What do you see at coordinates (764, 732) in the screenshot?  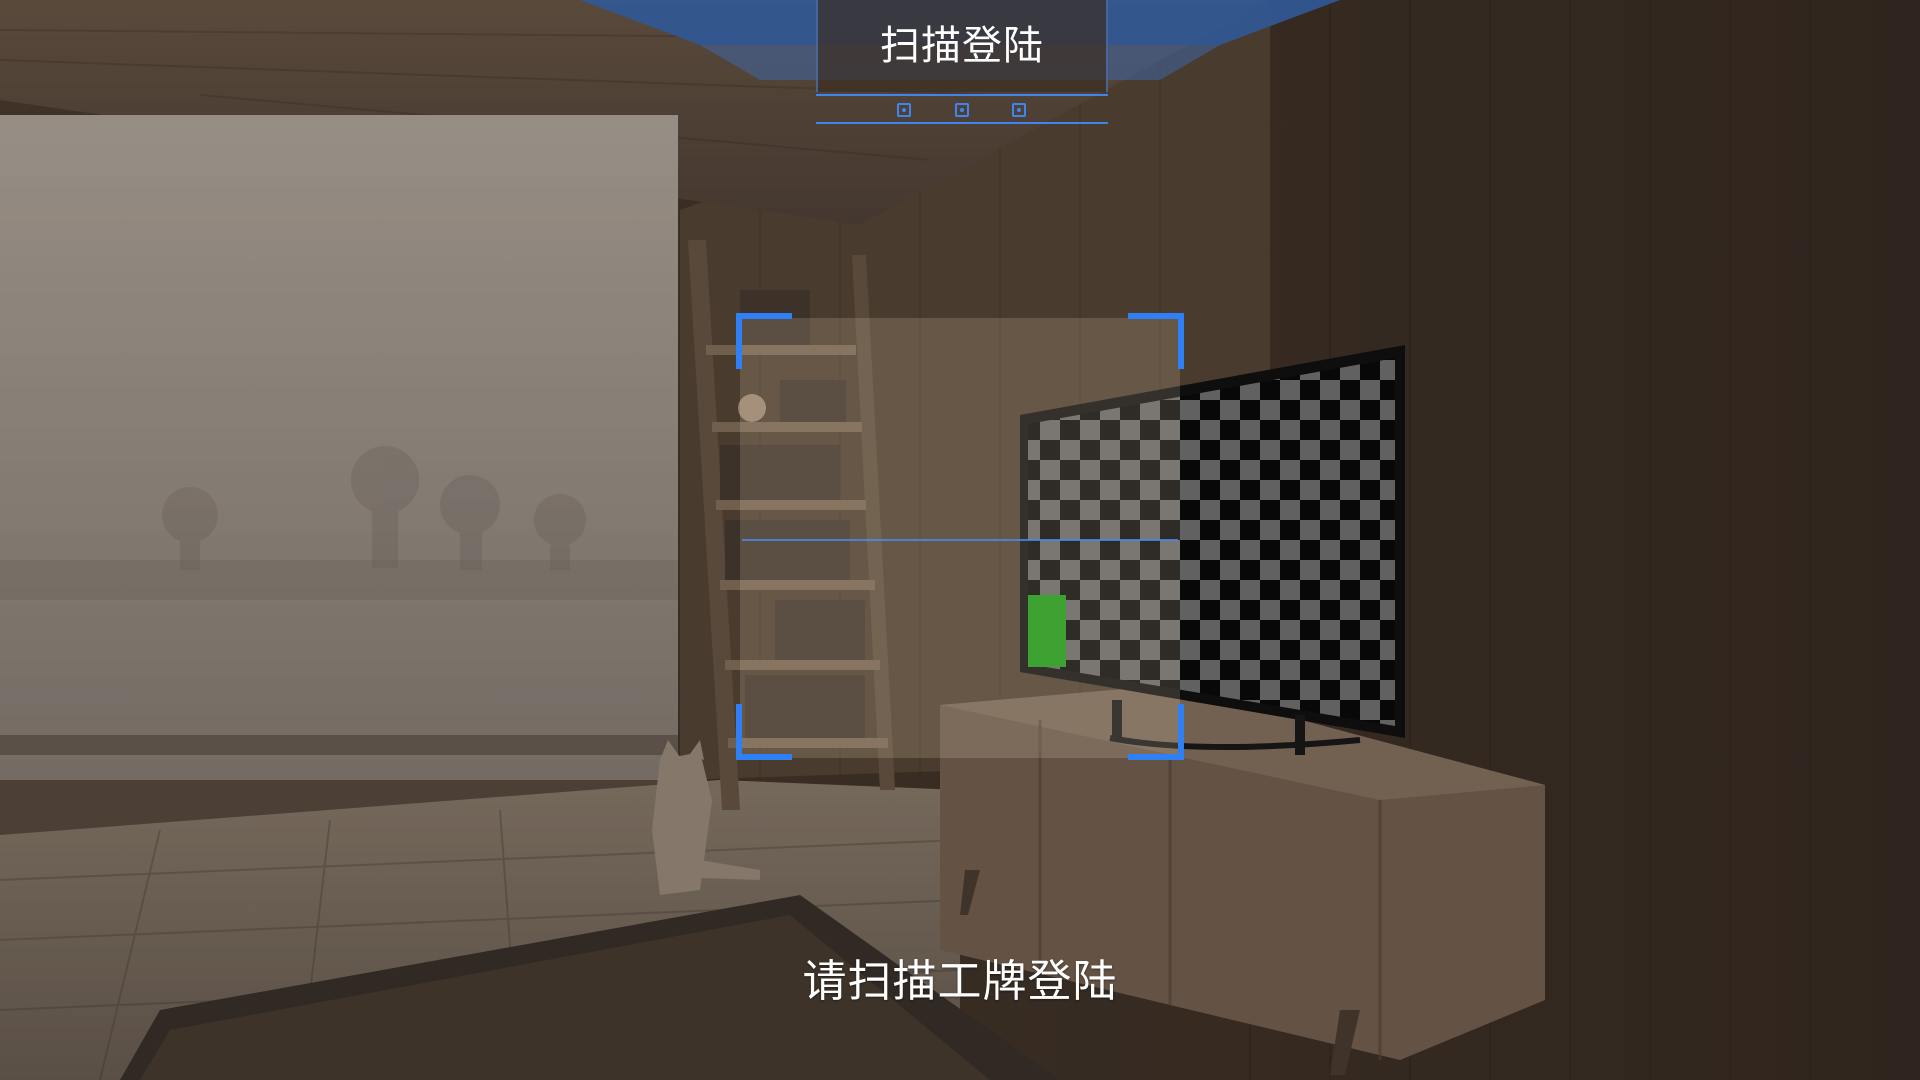 I see `scan-frame-corner-bottom-left` at bounding box center [764, 732].